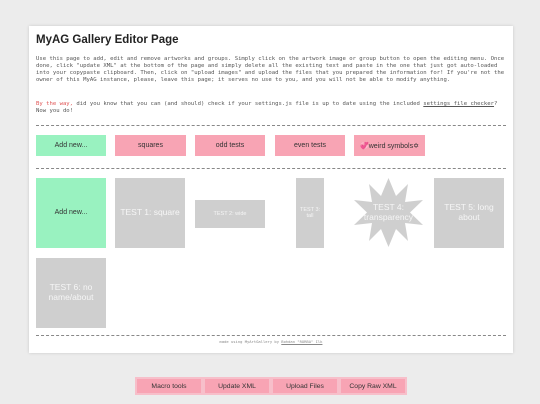 This screenshot has height=404, width=540. Describe the element at coordinates (150, 145) in the screenshot. I see `group-button-squares: squares` at that location.